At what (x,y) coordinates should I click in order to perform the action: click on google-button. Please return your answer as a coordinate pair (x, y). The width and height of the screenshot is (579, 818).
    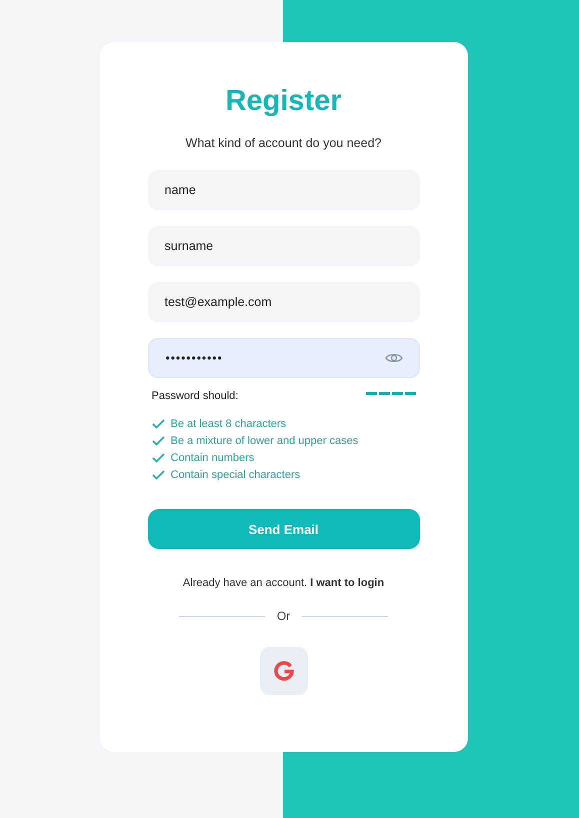
    Looking at the image, I should click on (284, 671).